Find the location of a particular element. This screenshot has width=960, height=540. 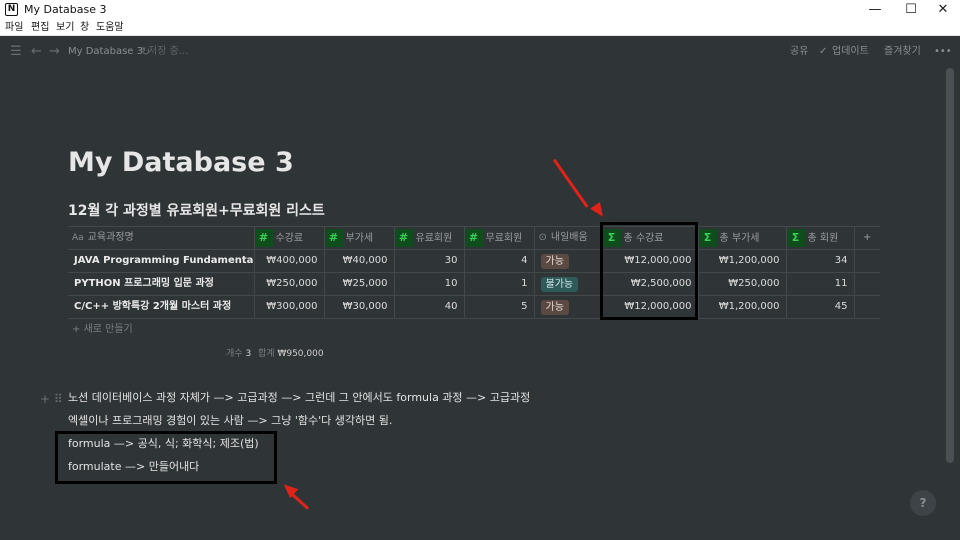

menu-view: 보기 is located at coordinates (65, 28).